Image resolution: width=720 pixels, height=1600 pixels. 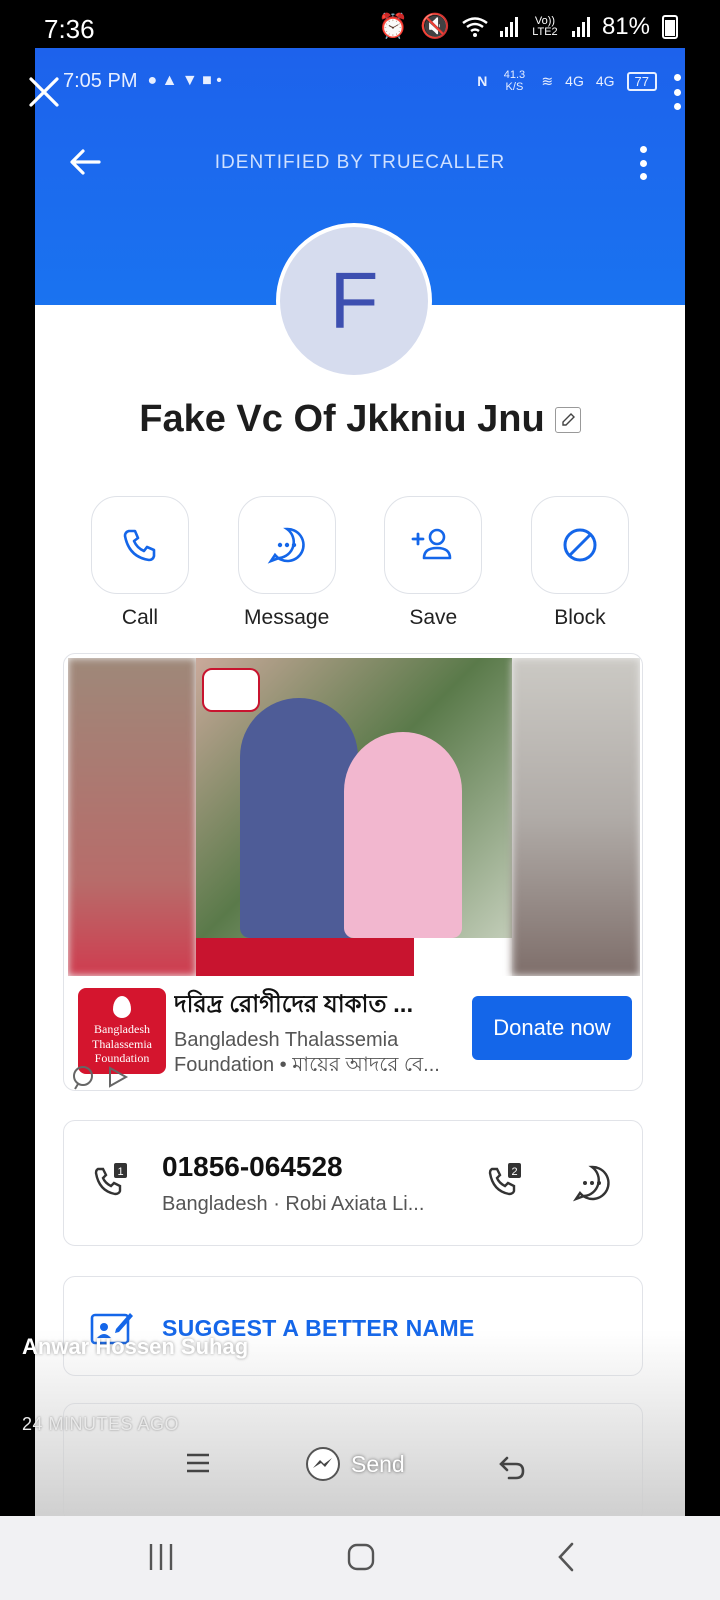 I want to click on sms-icon, so click(x=592, y=1183).